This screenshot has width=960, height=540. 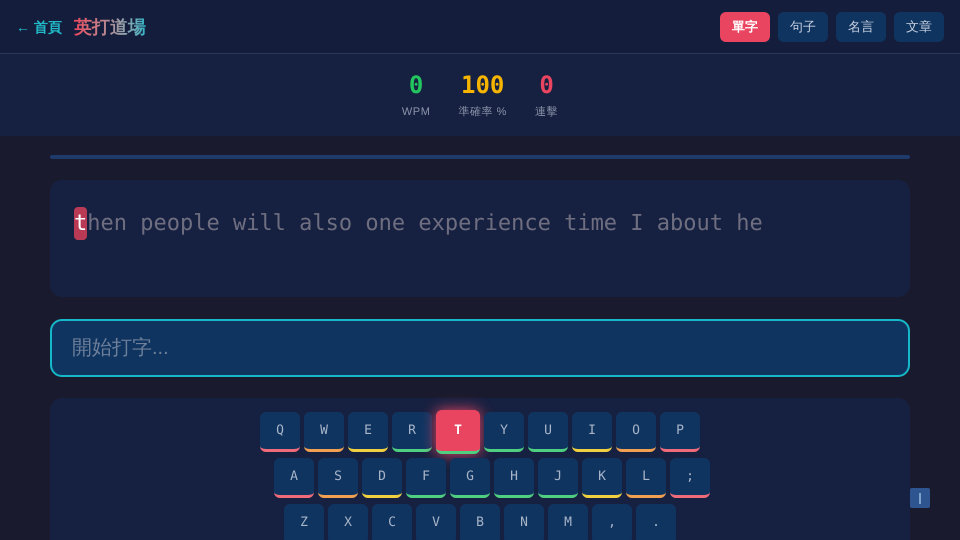 What do you see at coordinates (803, 27) in the screenshot?
I see `mode-tab: 句子` at bounding box center [803, 27].